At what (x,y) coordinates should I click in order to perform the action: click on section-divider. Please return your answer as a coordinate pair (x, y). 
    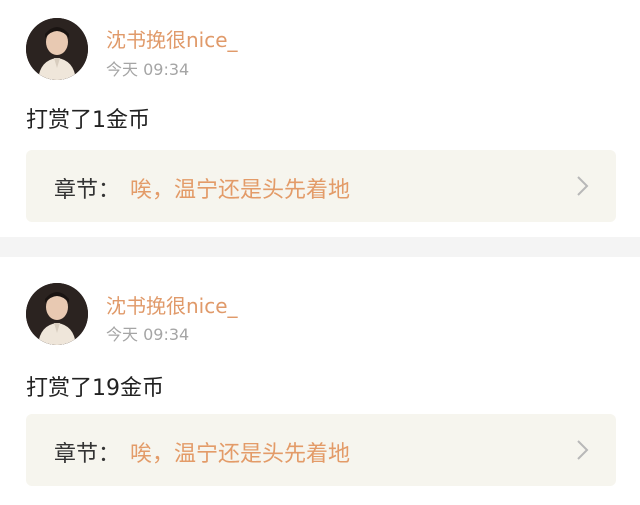
    Looking at the image, I should click on (320, 247).